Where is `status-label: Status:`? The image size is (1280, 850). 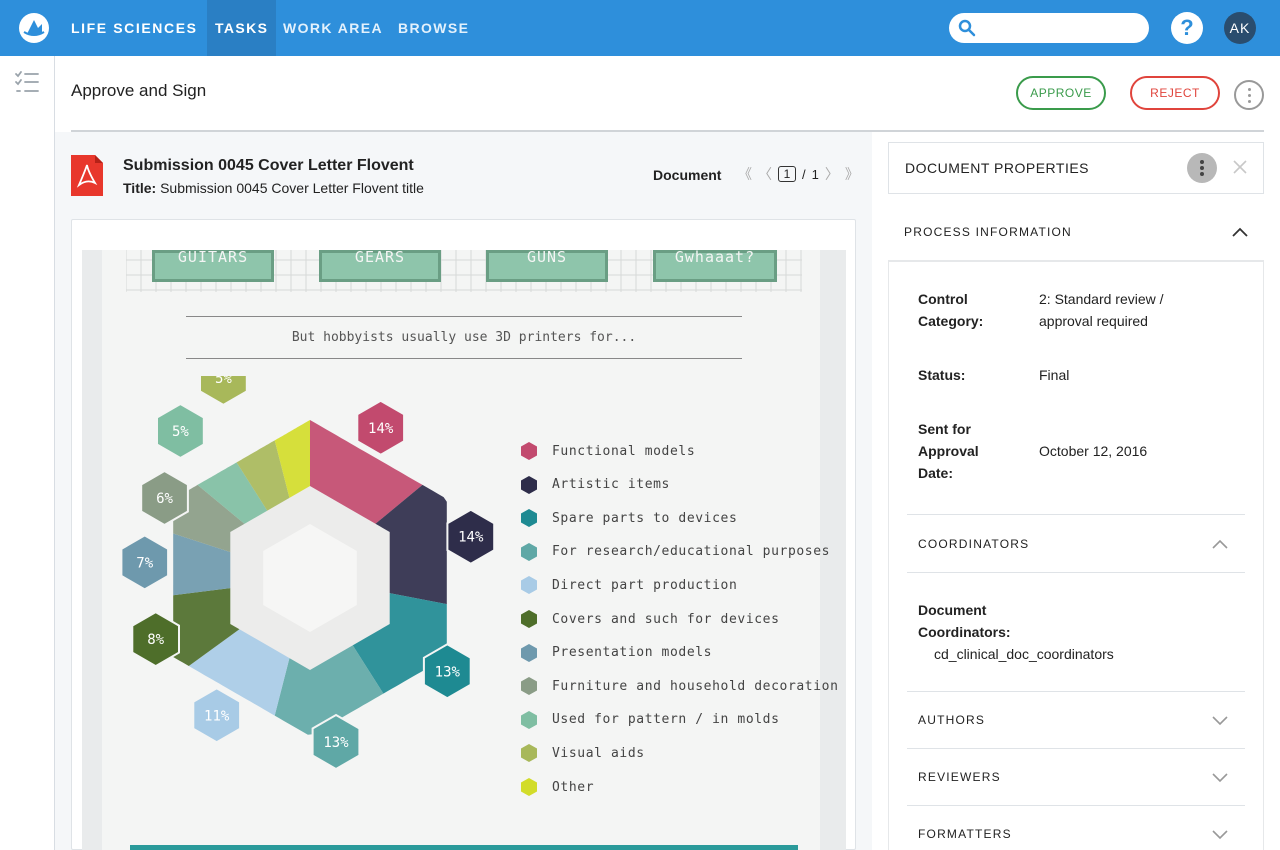 status-label: Status: is located at coordinates (942, 375).